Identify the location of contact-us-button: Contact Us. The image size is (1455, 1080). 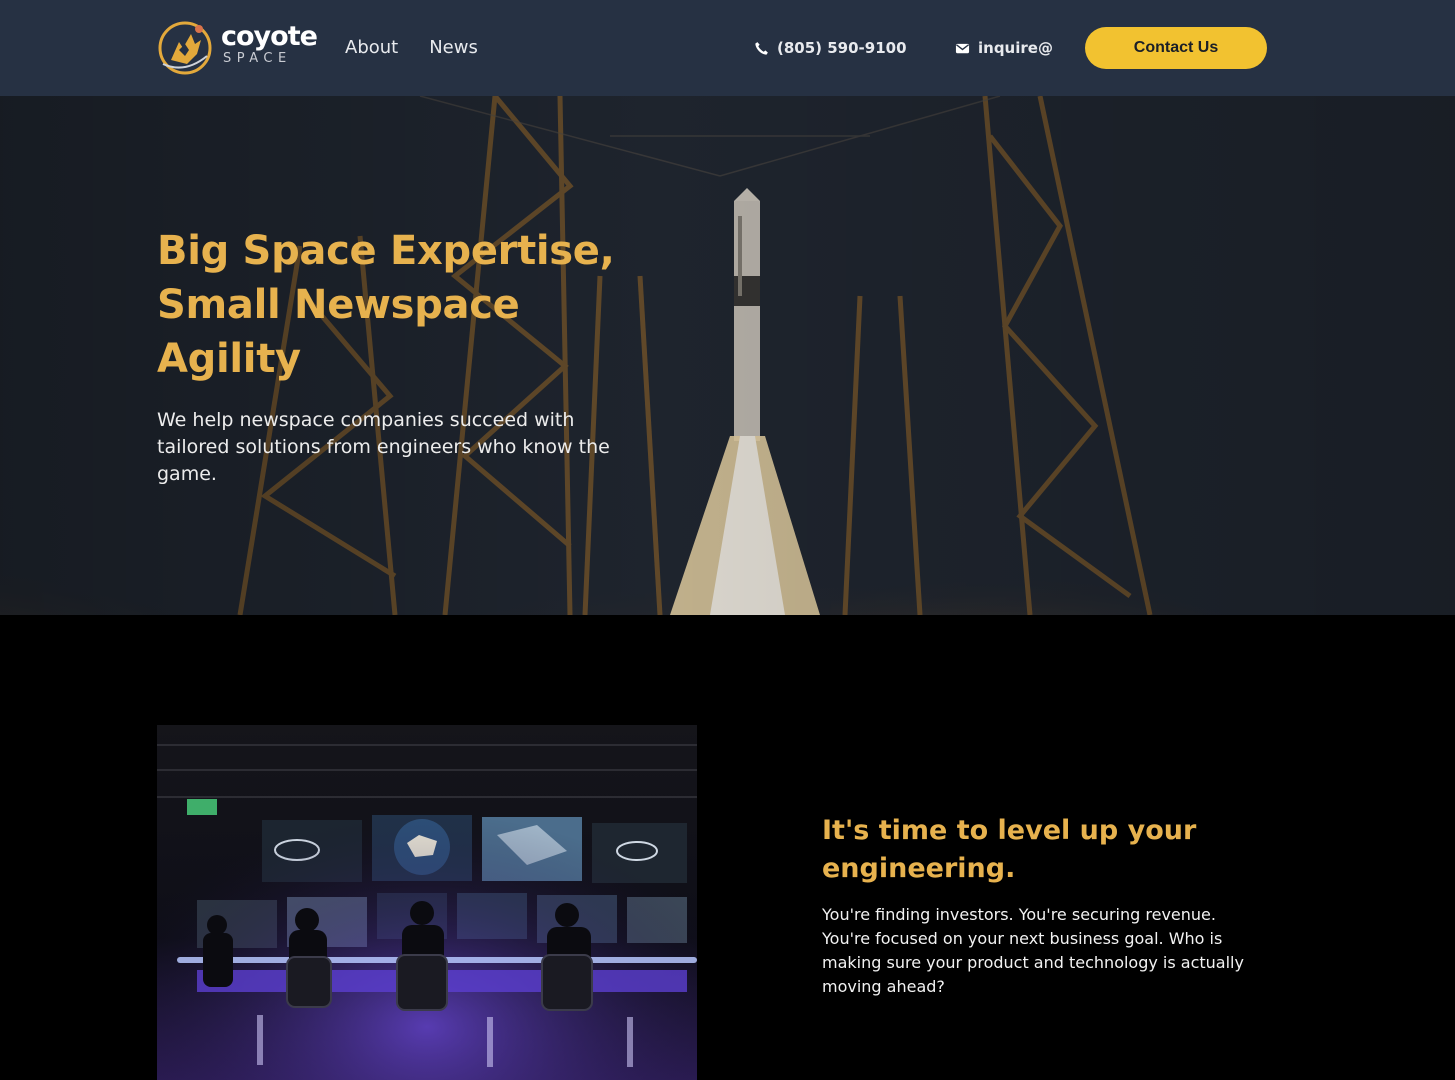
(1176, 48).